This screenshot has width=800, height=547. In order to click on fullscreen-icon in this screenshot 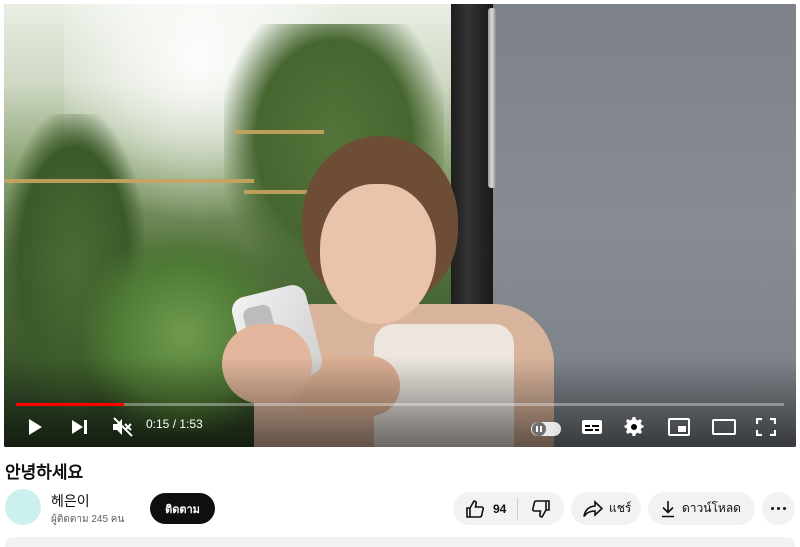, I will do `click(766, 427)`.